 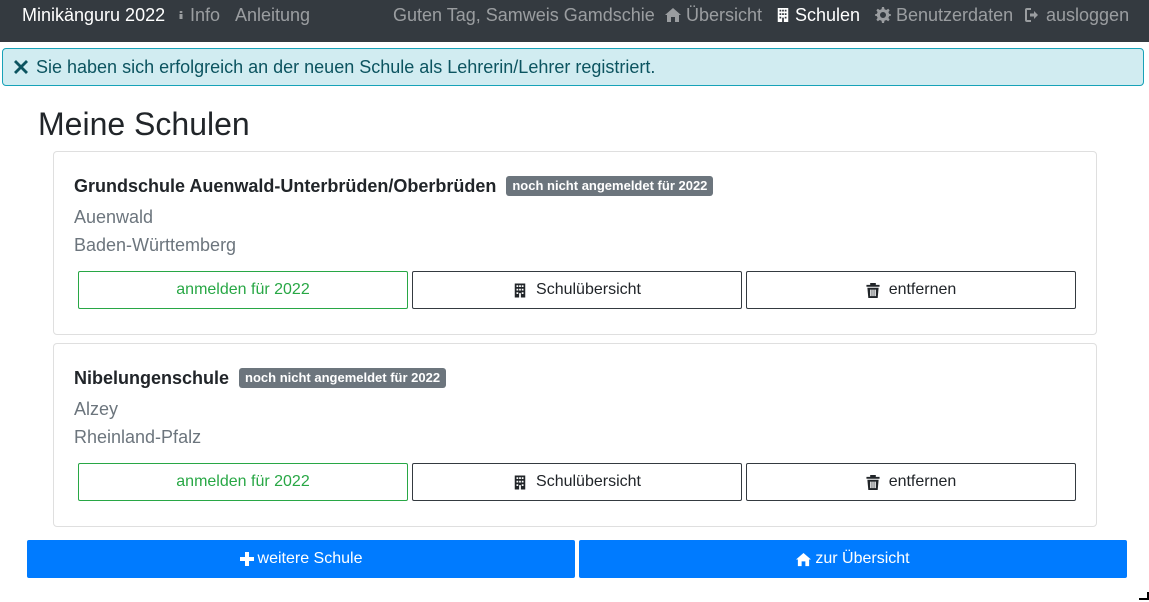 I want to click on nav-info: Info, so click(x=198, y=15).